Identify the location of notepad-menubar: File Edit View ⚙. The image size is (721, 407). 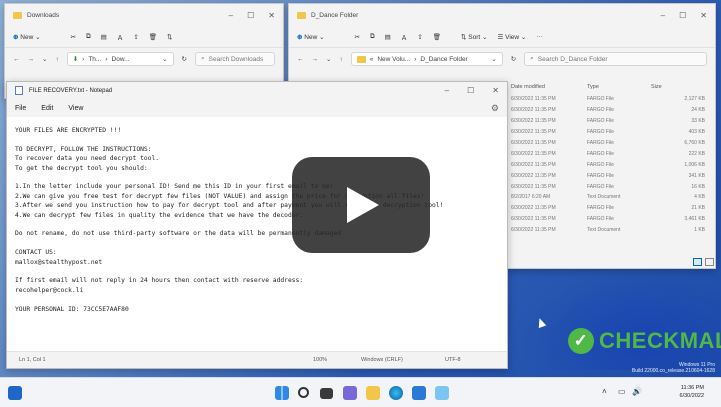
(257, 108).